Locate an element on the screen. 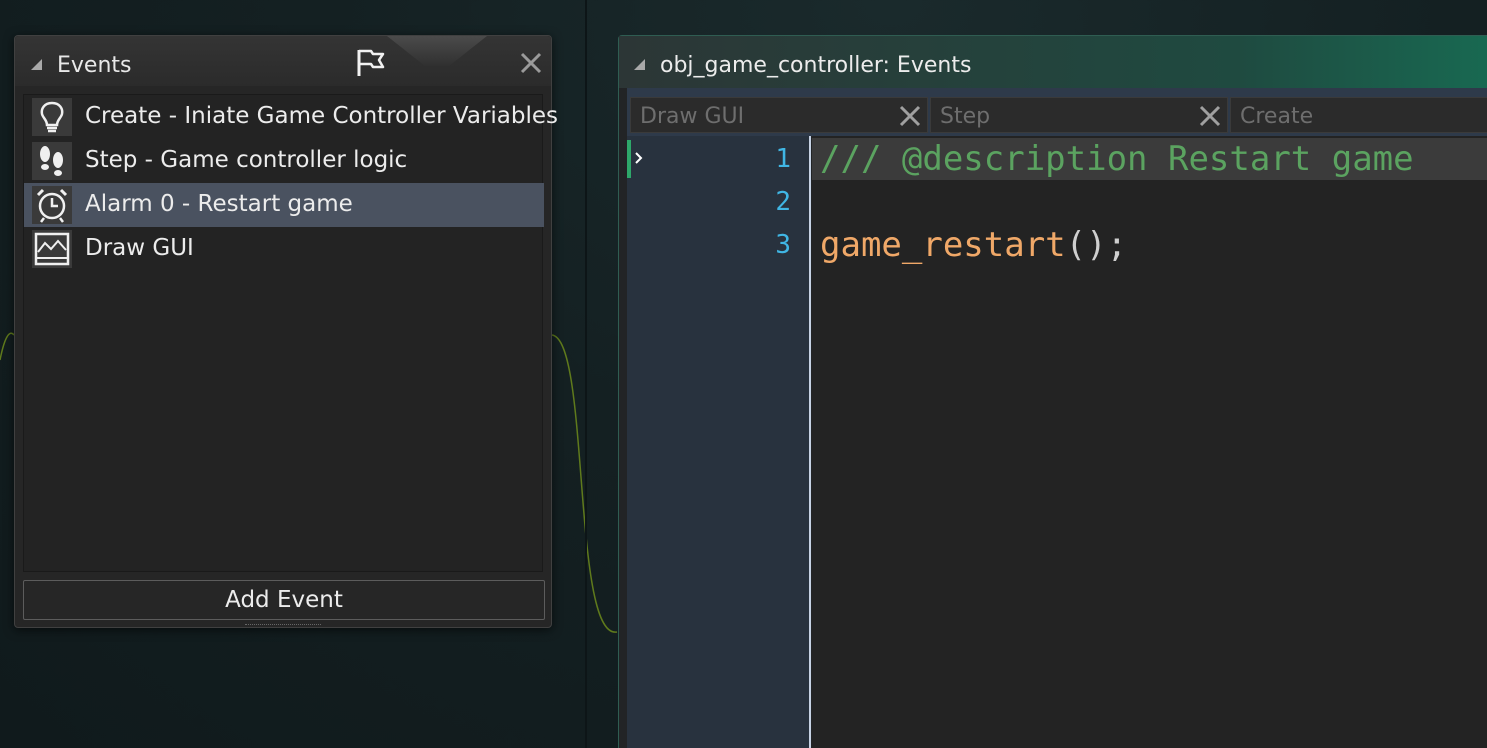  line-number: 2 is located at coordinates (783, 202).